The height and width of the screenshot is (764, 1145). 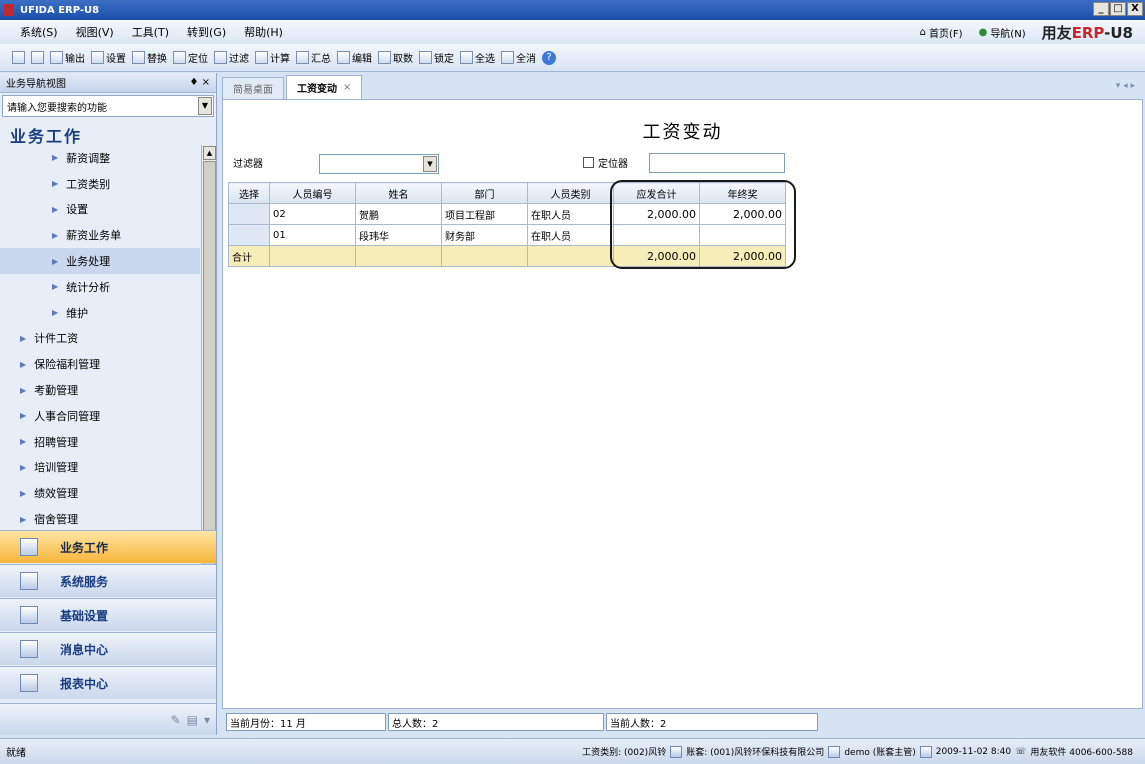 What do you see at coordinates (717, 163) in the screenshot?
I see `locator-input` at bounding box center [717, 163].